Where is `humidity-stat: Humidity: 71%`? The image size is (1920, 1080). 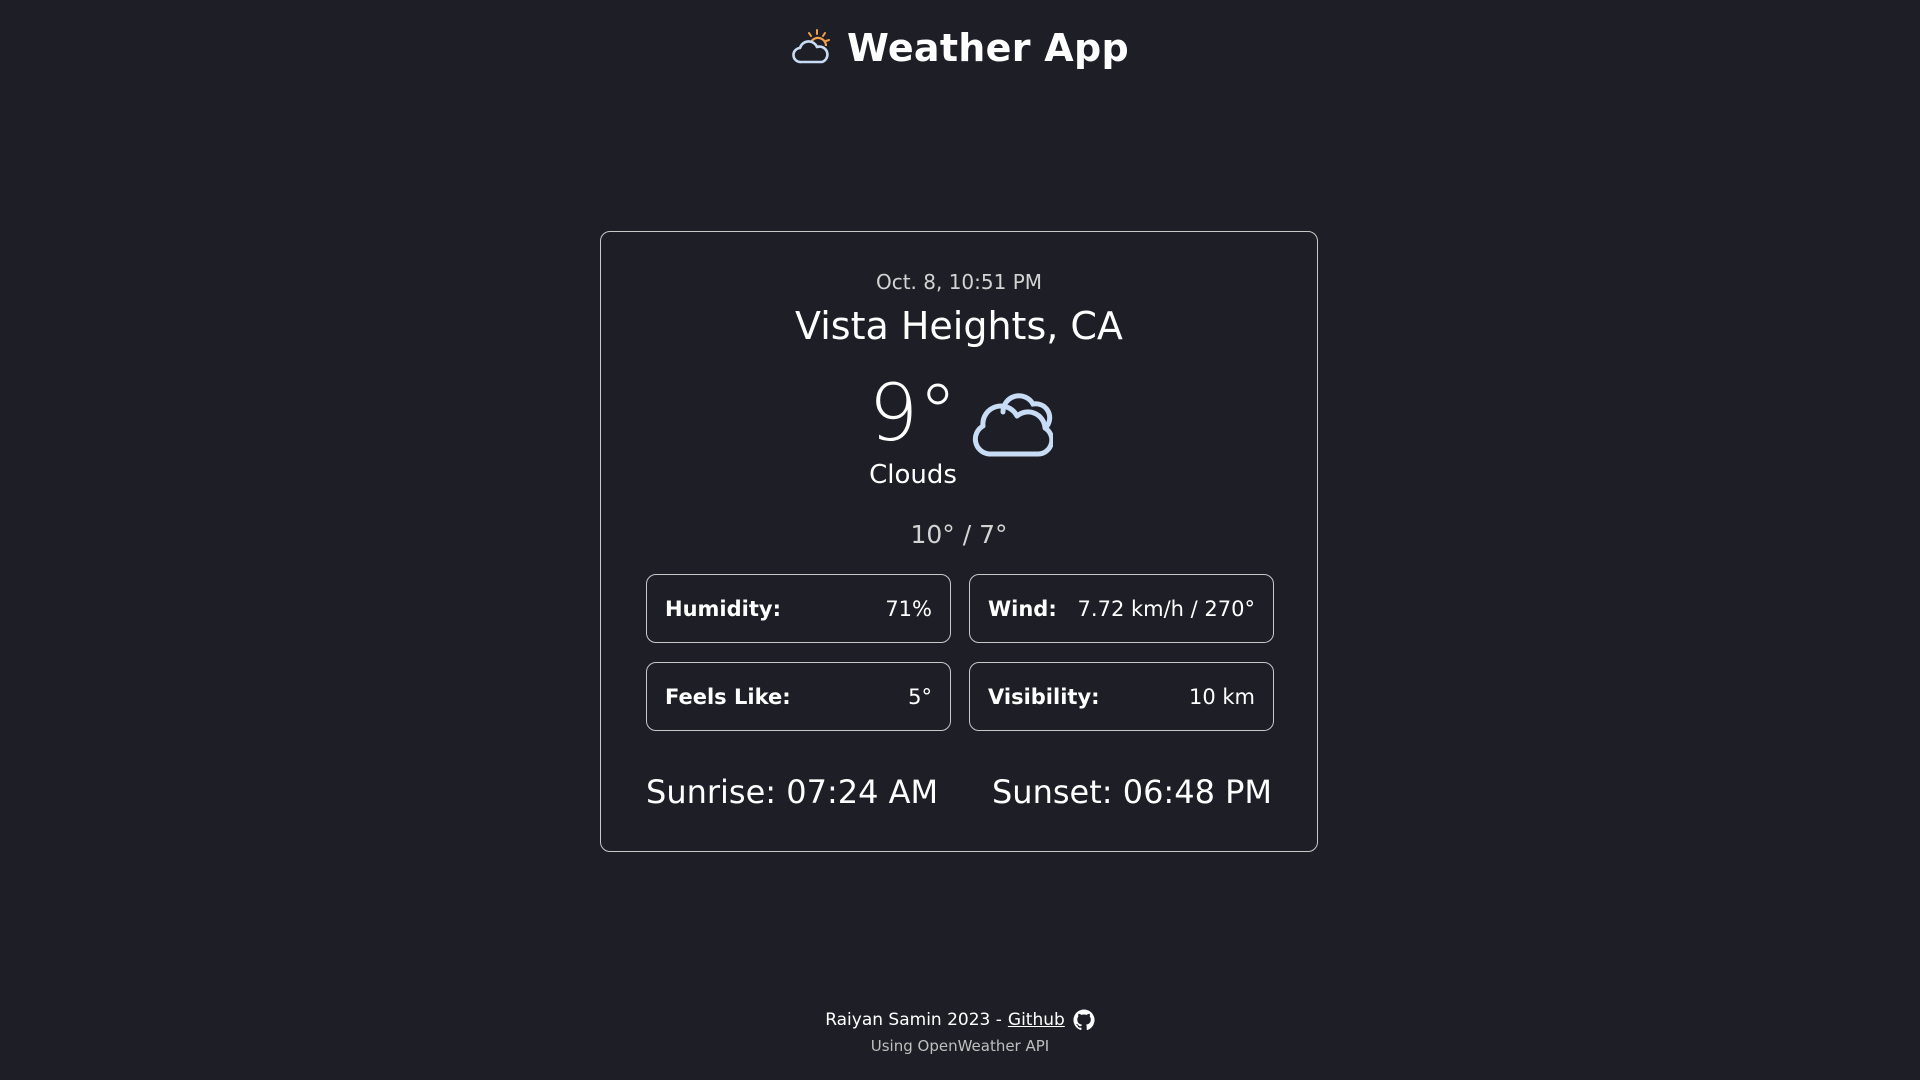
humidity-stat: Humidity: 71% is located at coordinates (798, 608).